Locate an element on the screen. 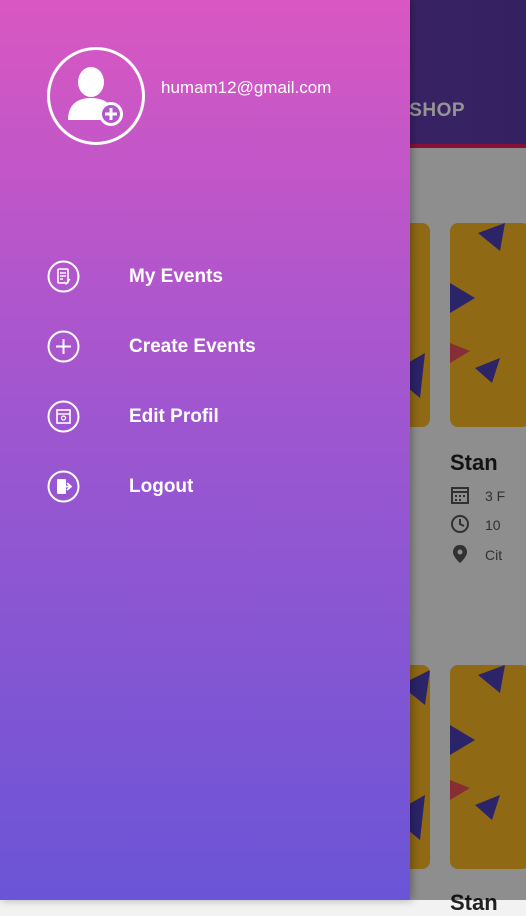 The width and height of the screenshot is (526, 916). menu-label: Create Events is located at coordinates (192, 346).